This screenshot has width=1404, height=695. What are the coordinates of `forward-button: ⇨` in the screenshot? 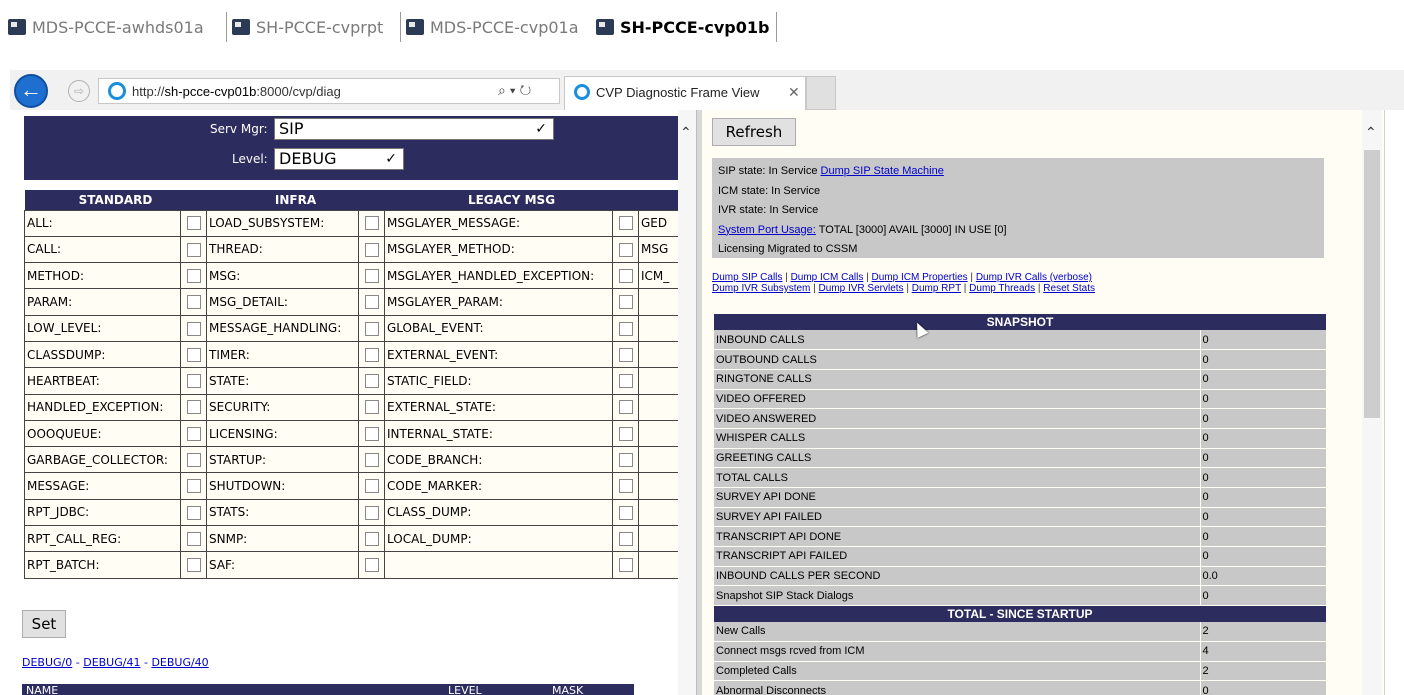 It's located at (79, 91).